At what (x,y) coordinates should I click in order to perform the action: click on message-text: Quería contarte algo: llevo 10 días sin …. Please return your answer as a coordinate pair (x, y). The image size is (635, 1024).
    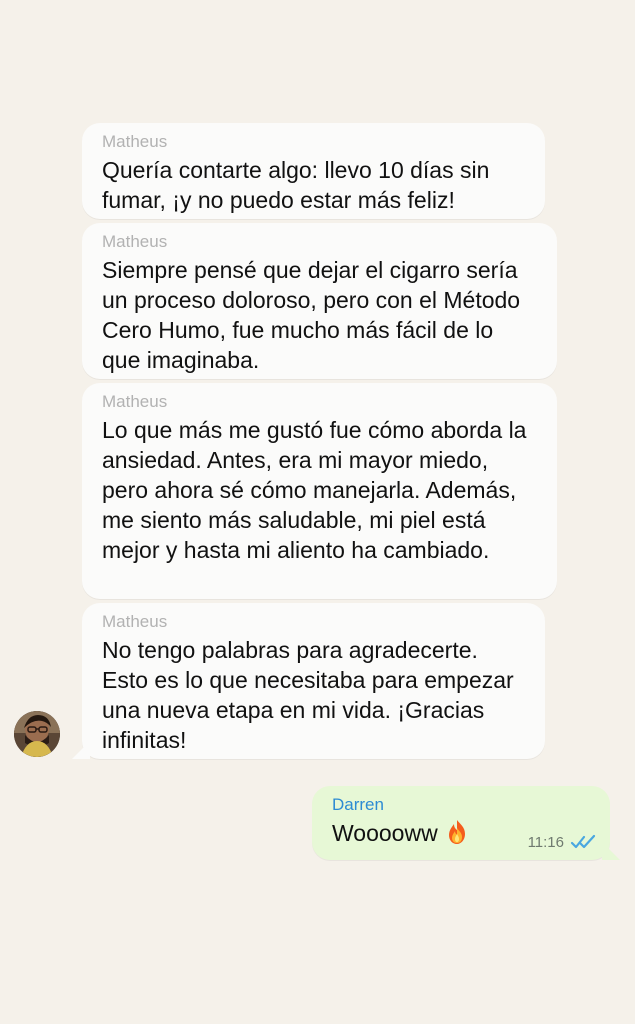
    Looking at the image, I should click on (296, 185).